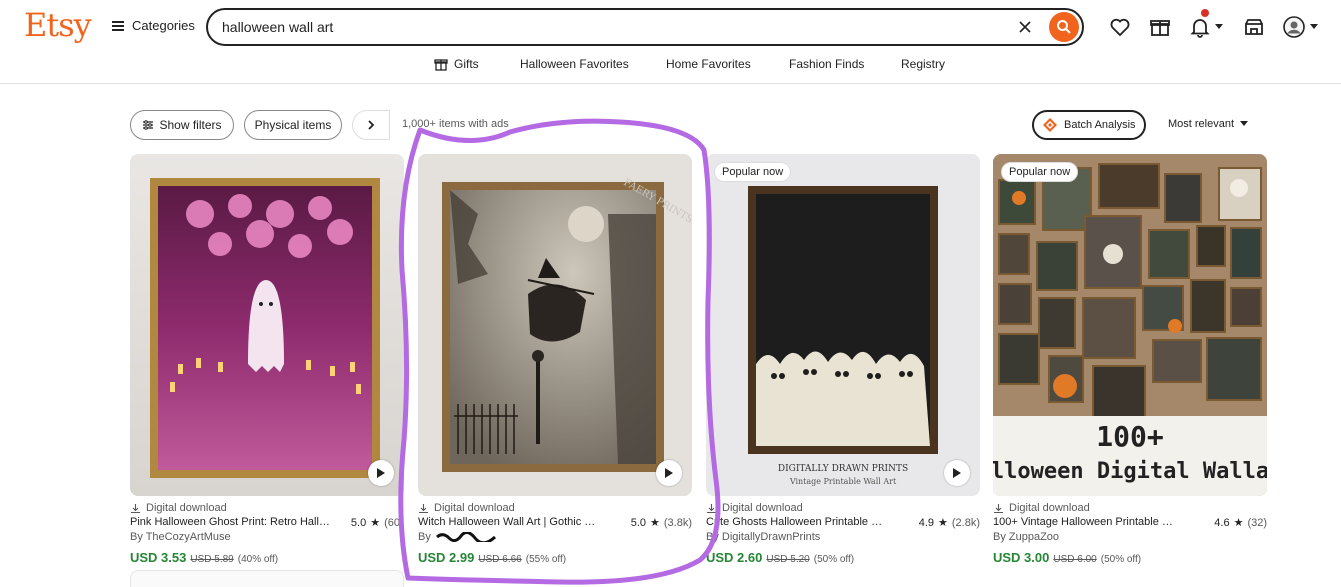  I want to click on shop-name: By DigitallyDrawnPrints, so click(763, 537).